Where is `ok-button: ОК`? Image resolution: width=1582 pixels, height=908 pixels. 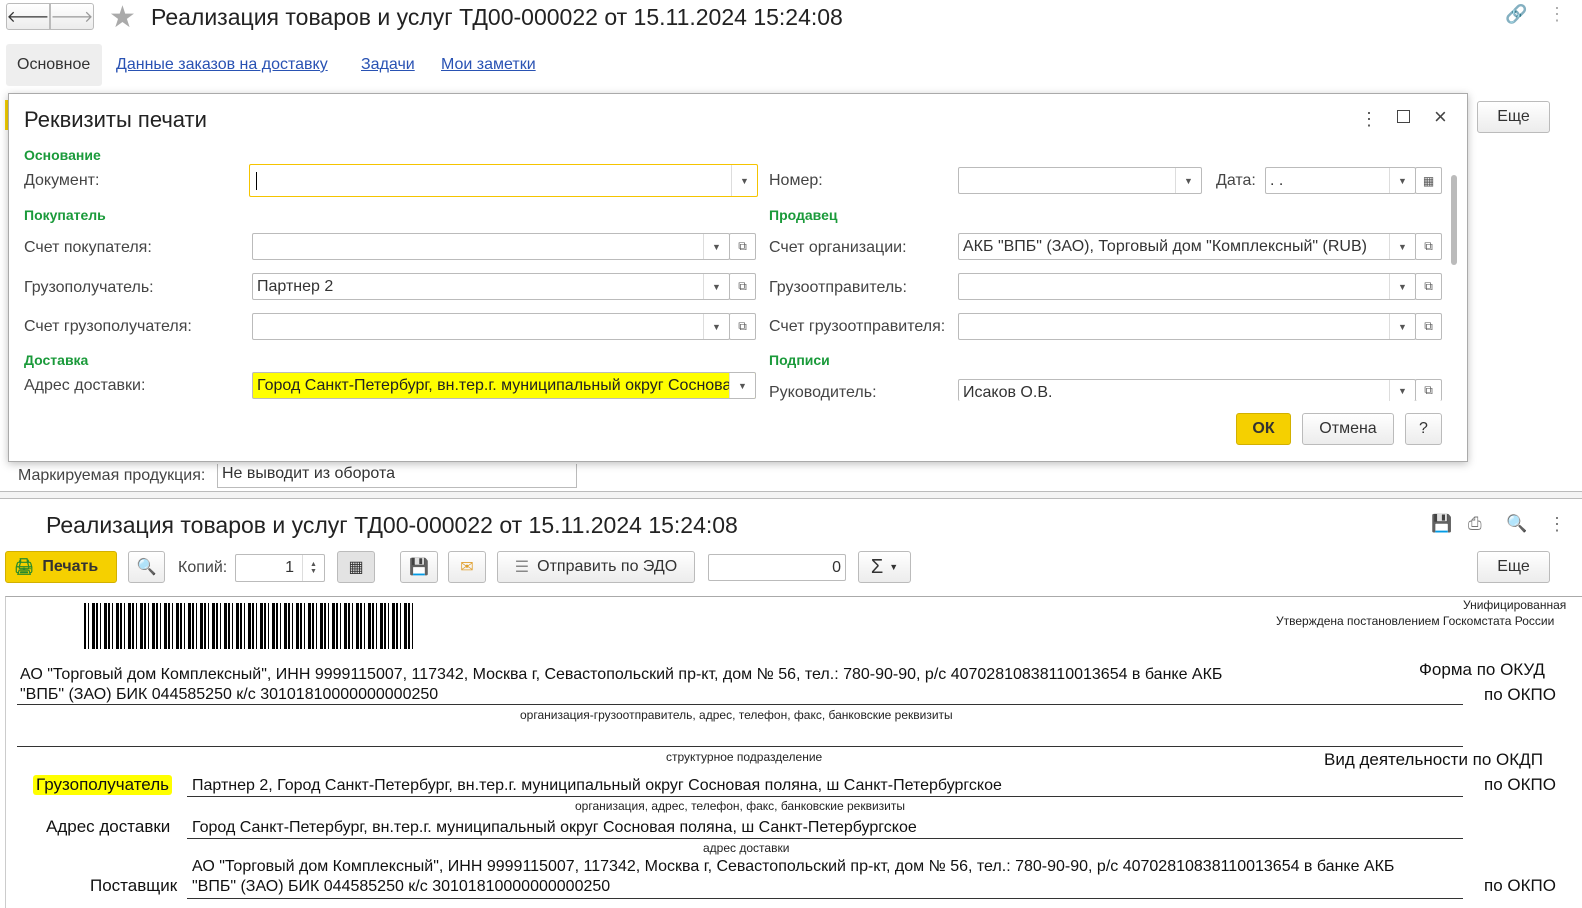
ok-button: ОК is located at coordinates (1263, 429).